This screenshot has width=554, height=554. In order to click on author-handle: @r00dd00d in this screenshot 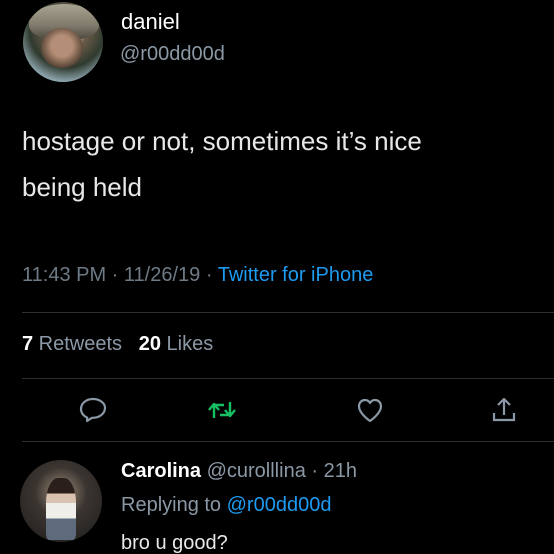, I will do `click(172, 54)`.